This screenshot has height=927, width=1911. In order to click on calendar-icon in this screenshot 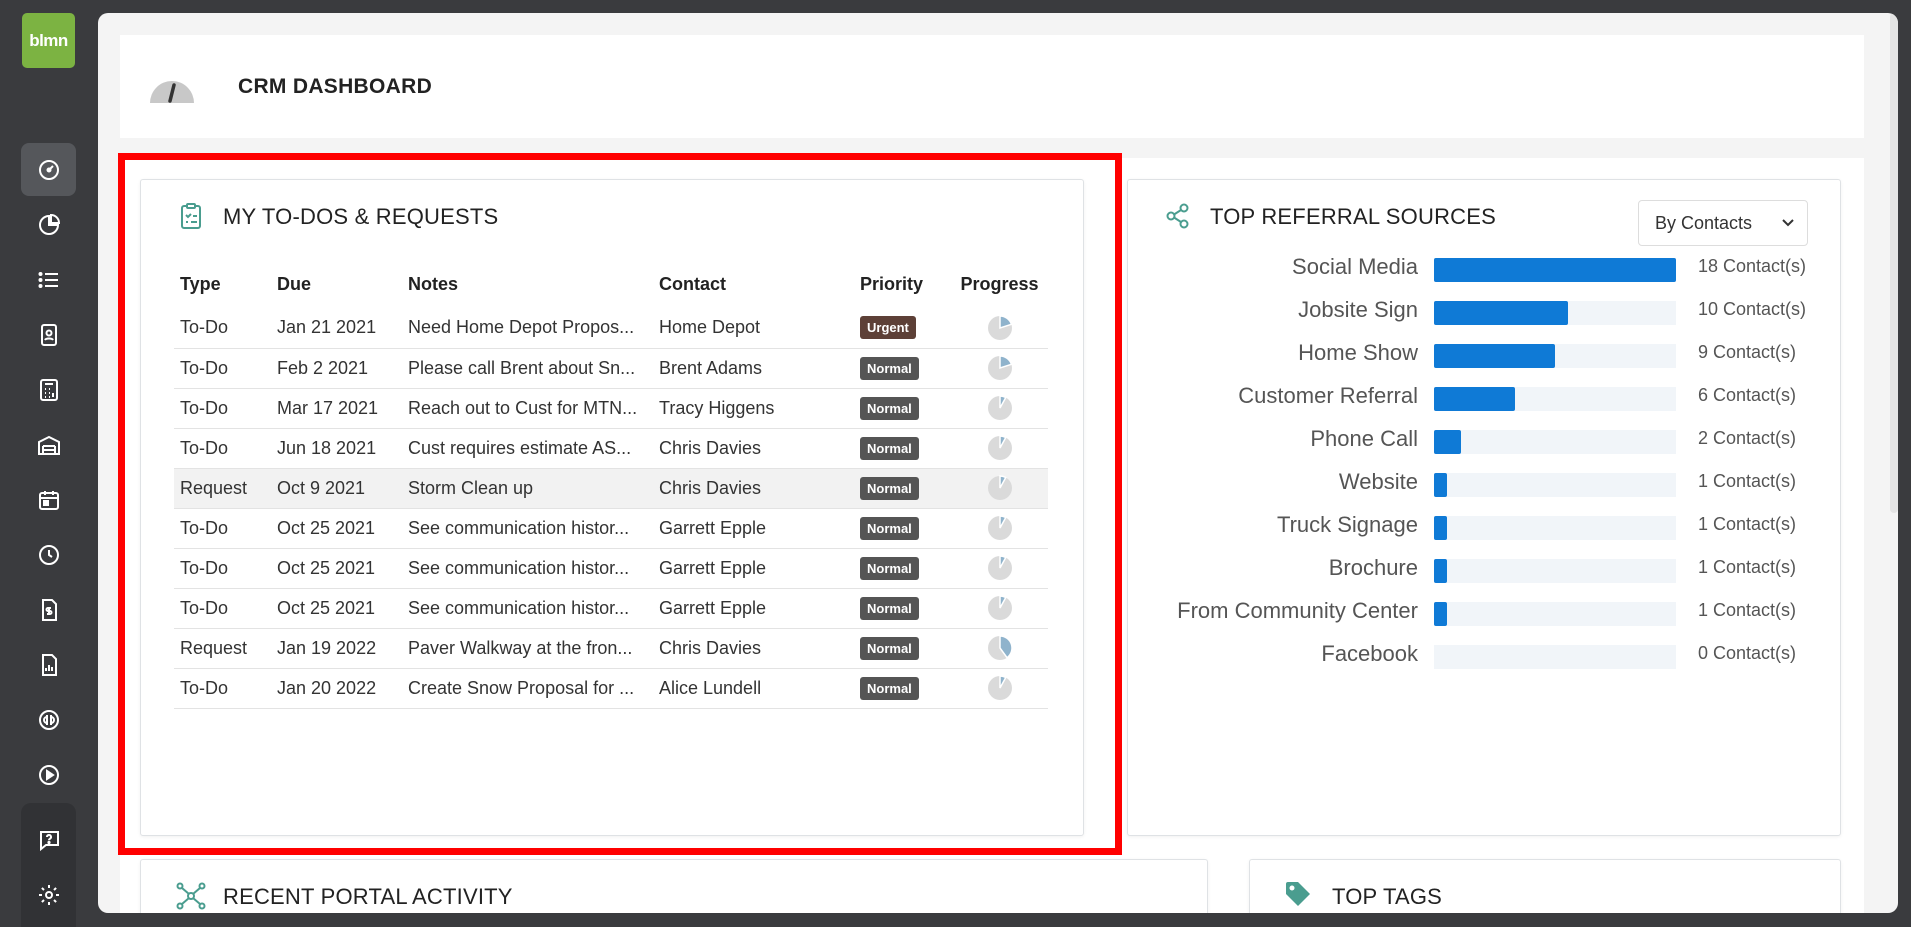, I will do `click(48, 499)`.